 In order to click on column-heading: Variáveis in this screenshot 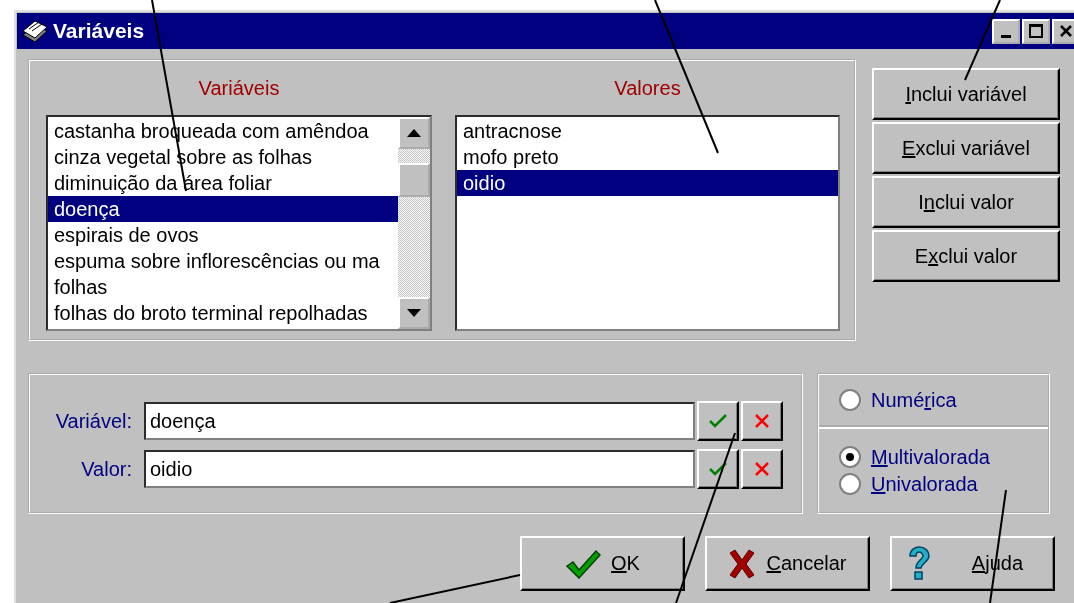, I will do `click(239, 88)`.